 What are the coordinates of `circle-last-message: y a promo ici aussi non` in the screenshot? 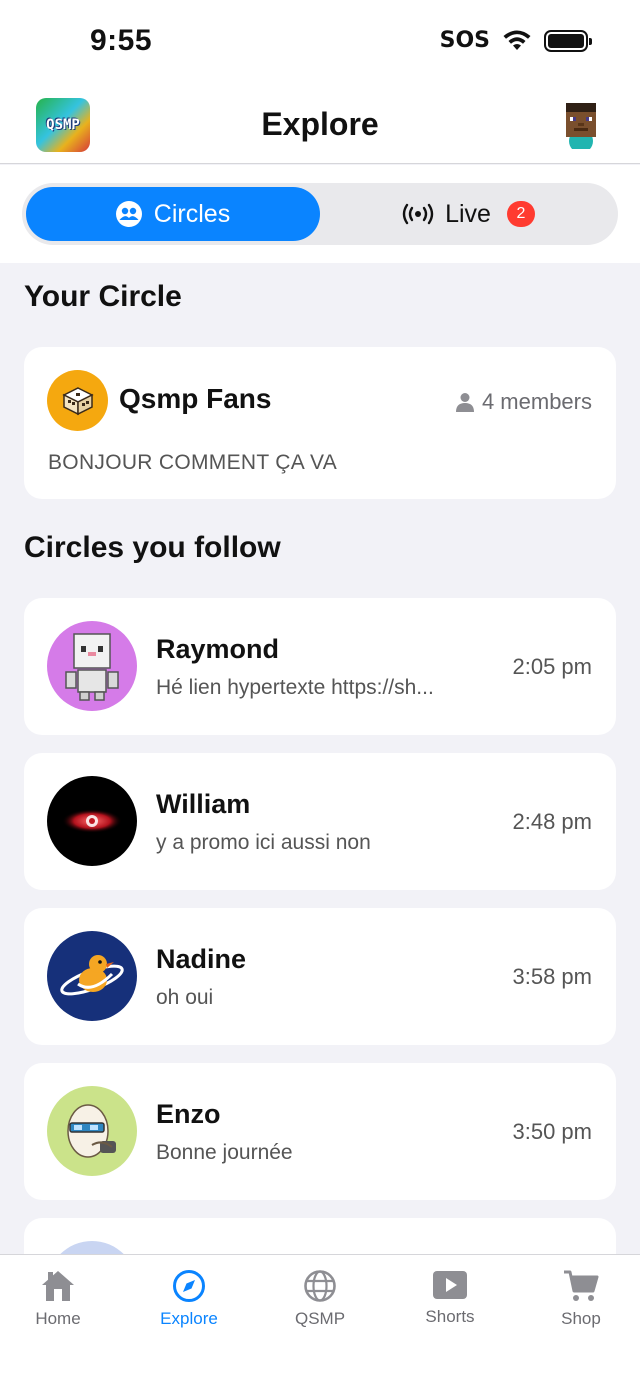 It's located at (263, 842).